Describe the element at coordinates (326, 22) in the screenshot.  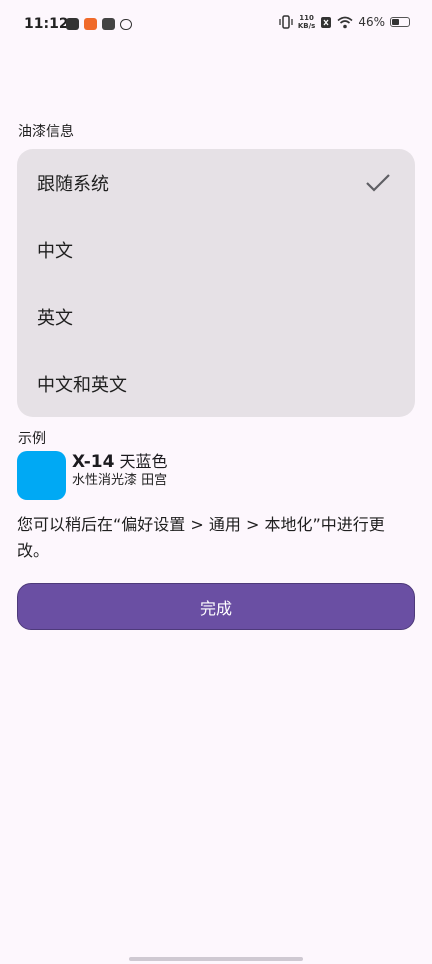
I see `no-sim-icon` at that location.